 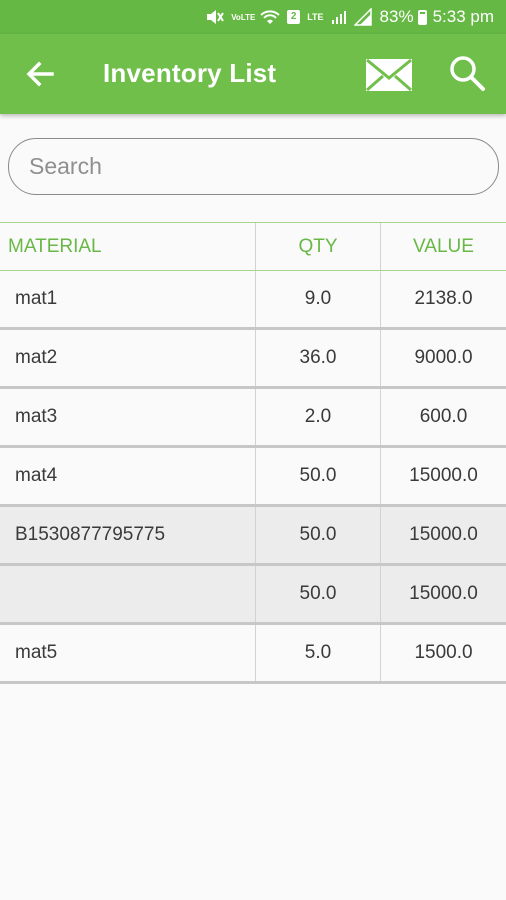 I want to click on search-button, so click(x=467, y=74).